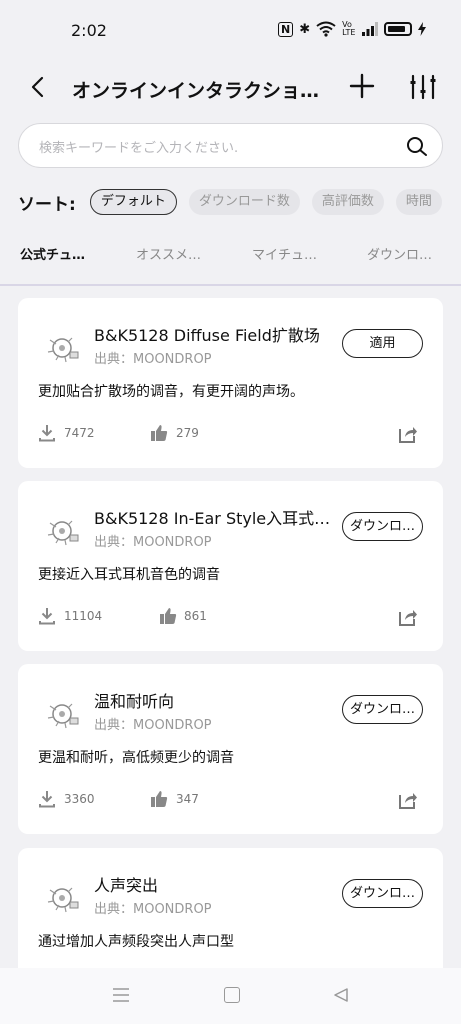 Image resolution: width=461 pixels, height=1024 pixels. What do you see at coordinates (326, 29) in the screenshot?
I see `wifi-icon` at bounding box center [326, 29].